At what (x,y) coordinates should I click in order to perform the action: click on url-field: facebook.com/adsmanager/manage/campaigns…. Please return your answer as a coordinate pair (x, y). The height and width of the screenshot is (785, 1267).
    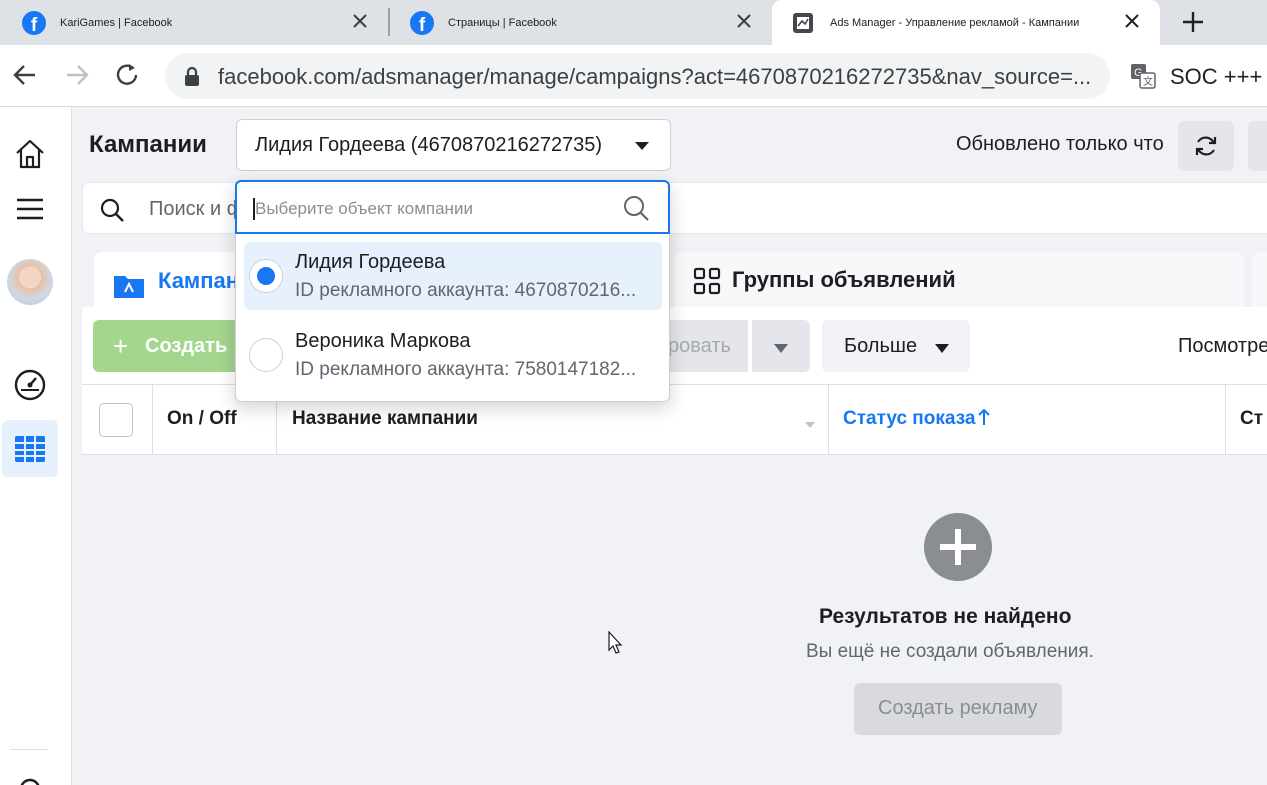
    Looking at the image, I should click on (637, 76).